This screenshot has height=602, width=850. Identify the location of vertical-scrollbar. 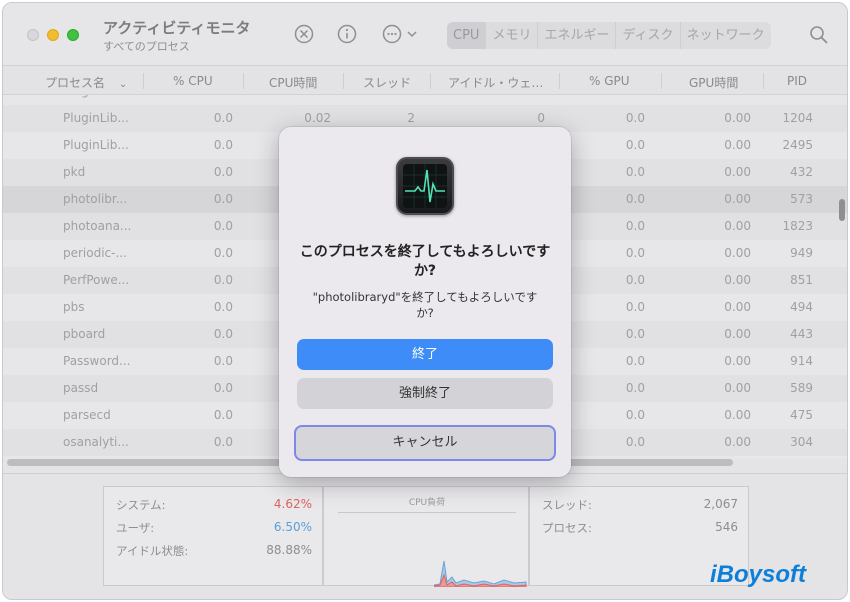
(842, 210).